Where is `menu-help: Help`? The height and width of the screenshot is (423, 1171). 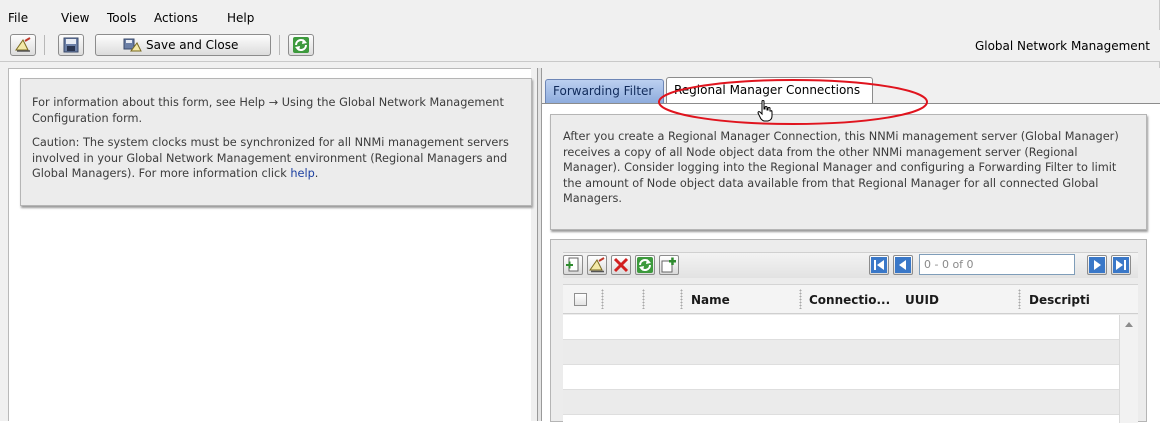 menu-help: Help is located at coordinates (240, 18).